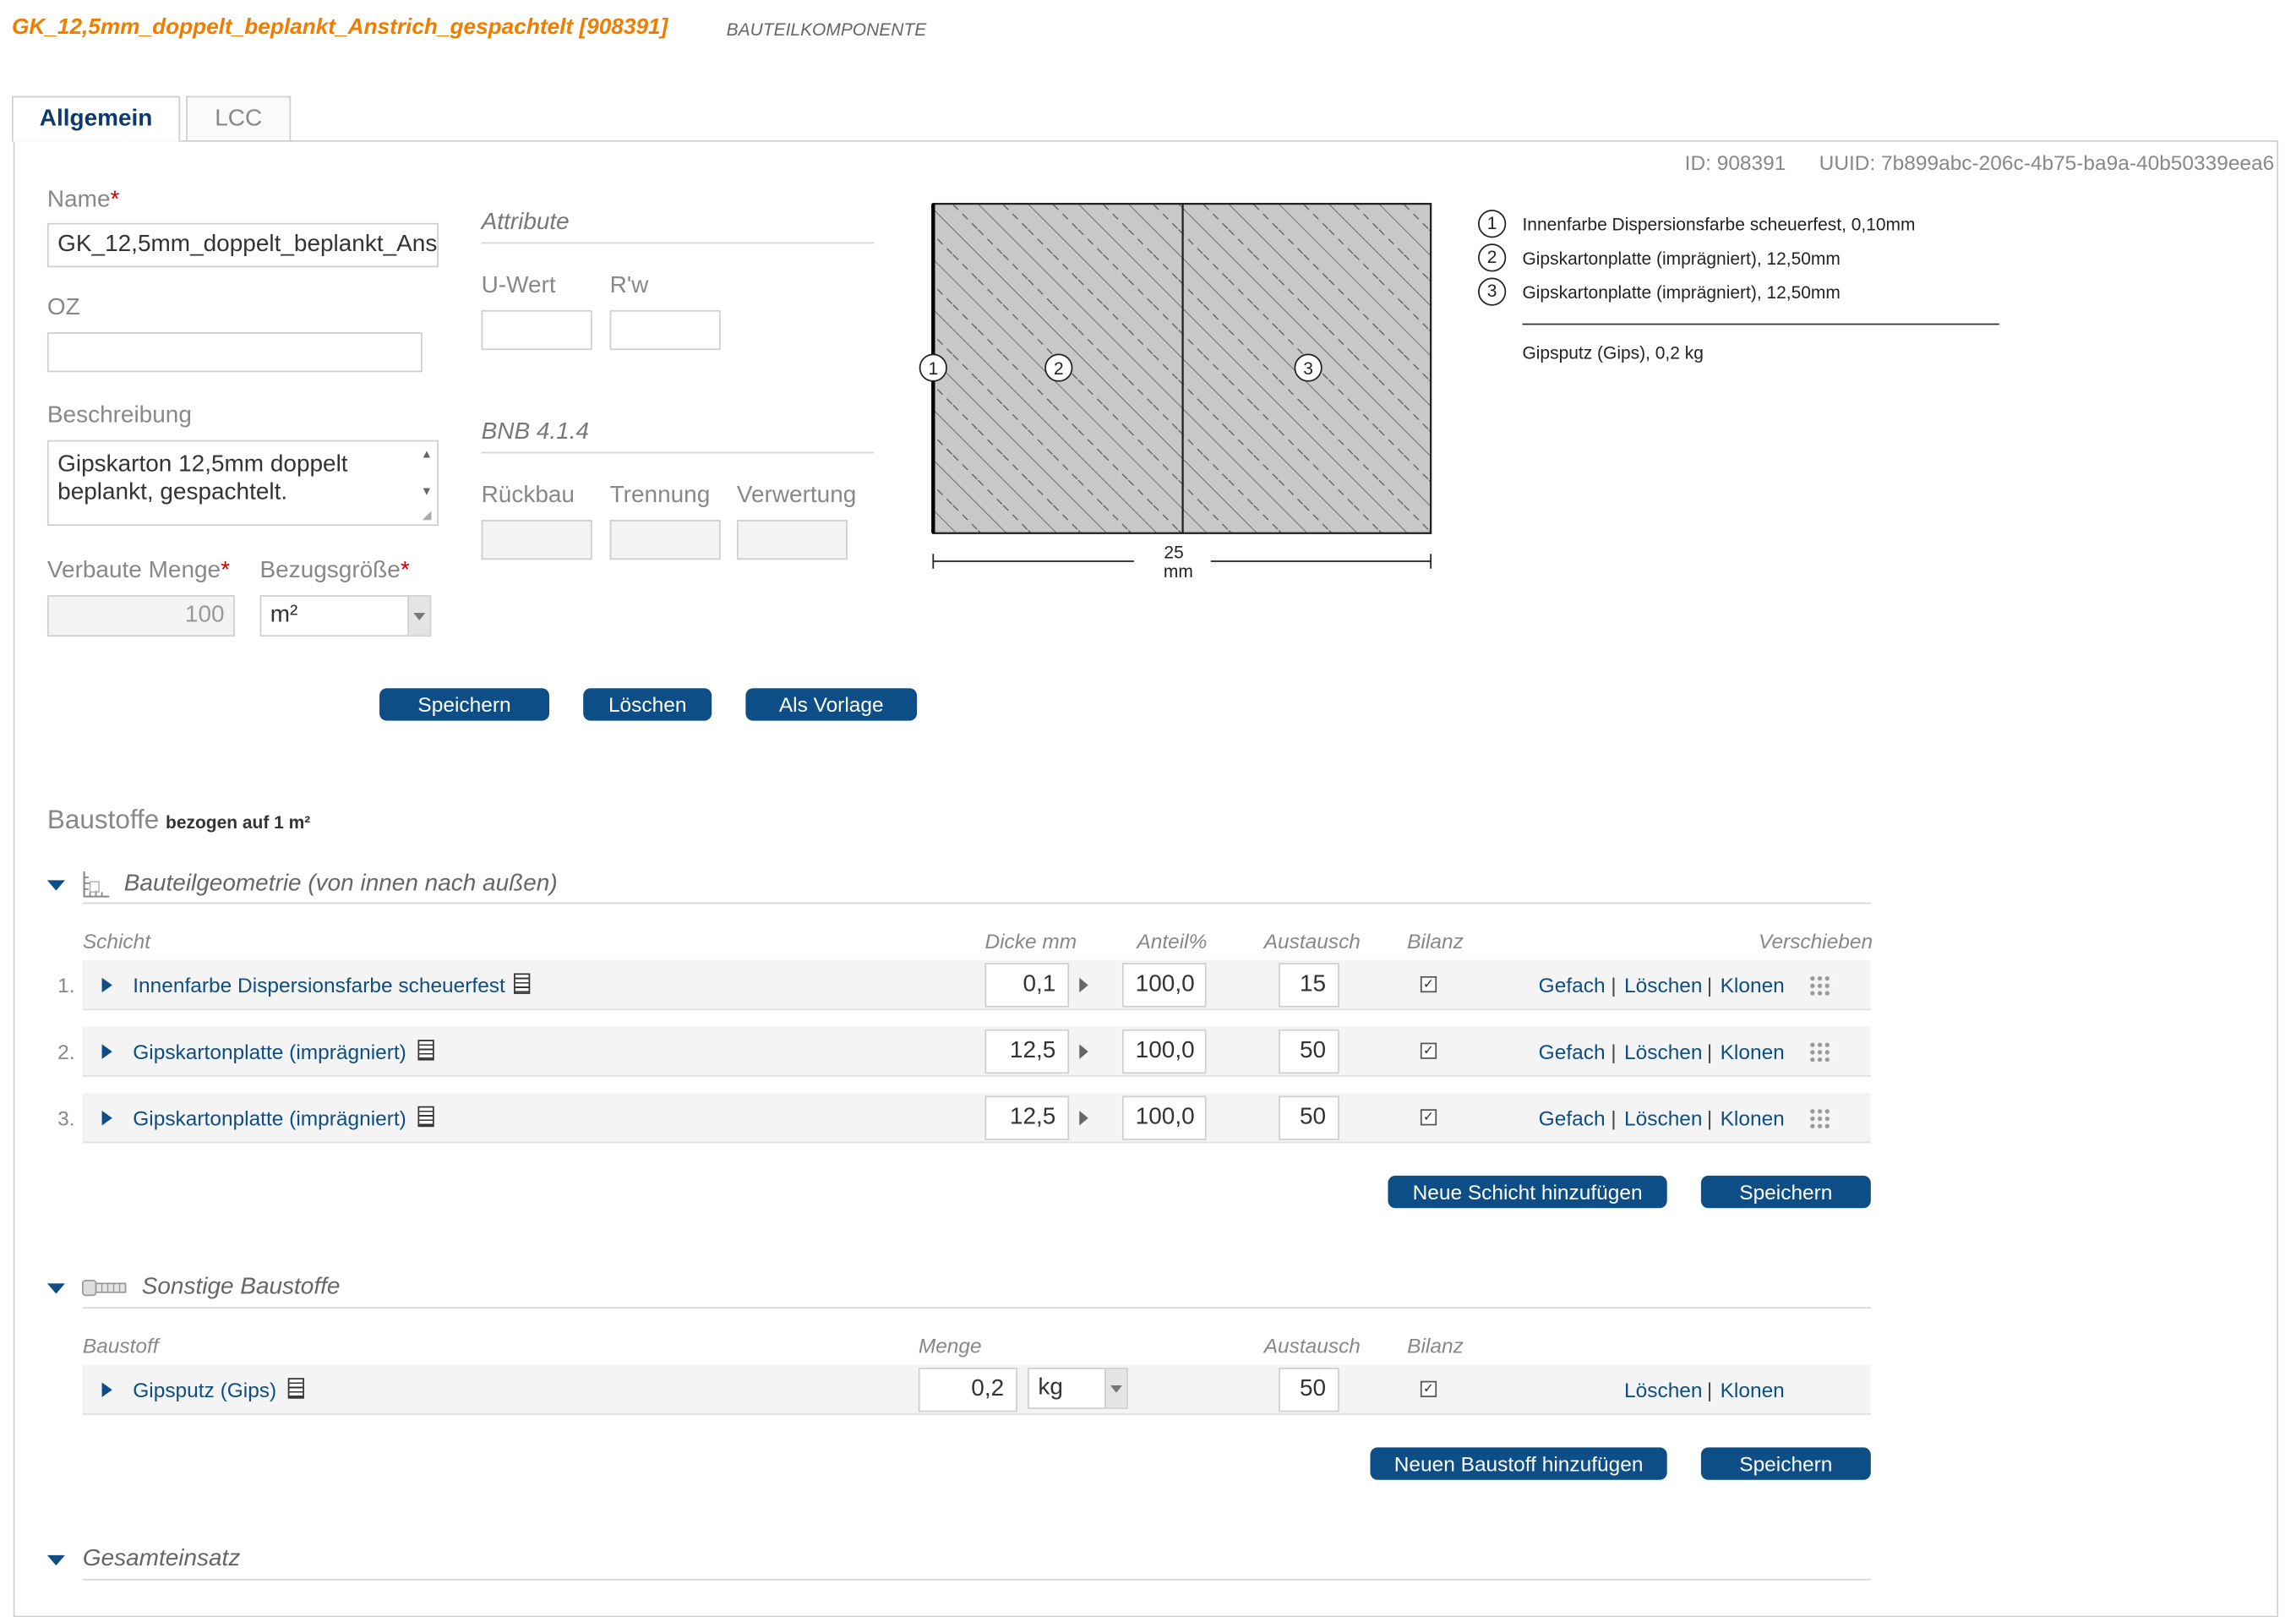  What do you see at coordinates (1435, 941) in the screenshot?
I see `col-bilanz: Bilanz` at bounding box center [1435, 941].